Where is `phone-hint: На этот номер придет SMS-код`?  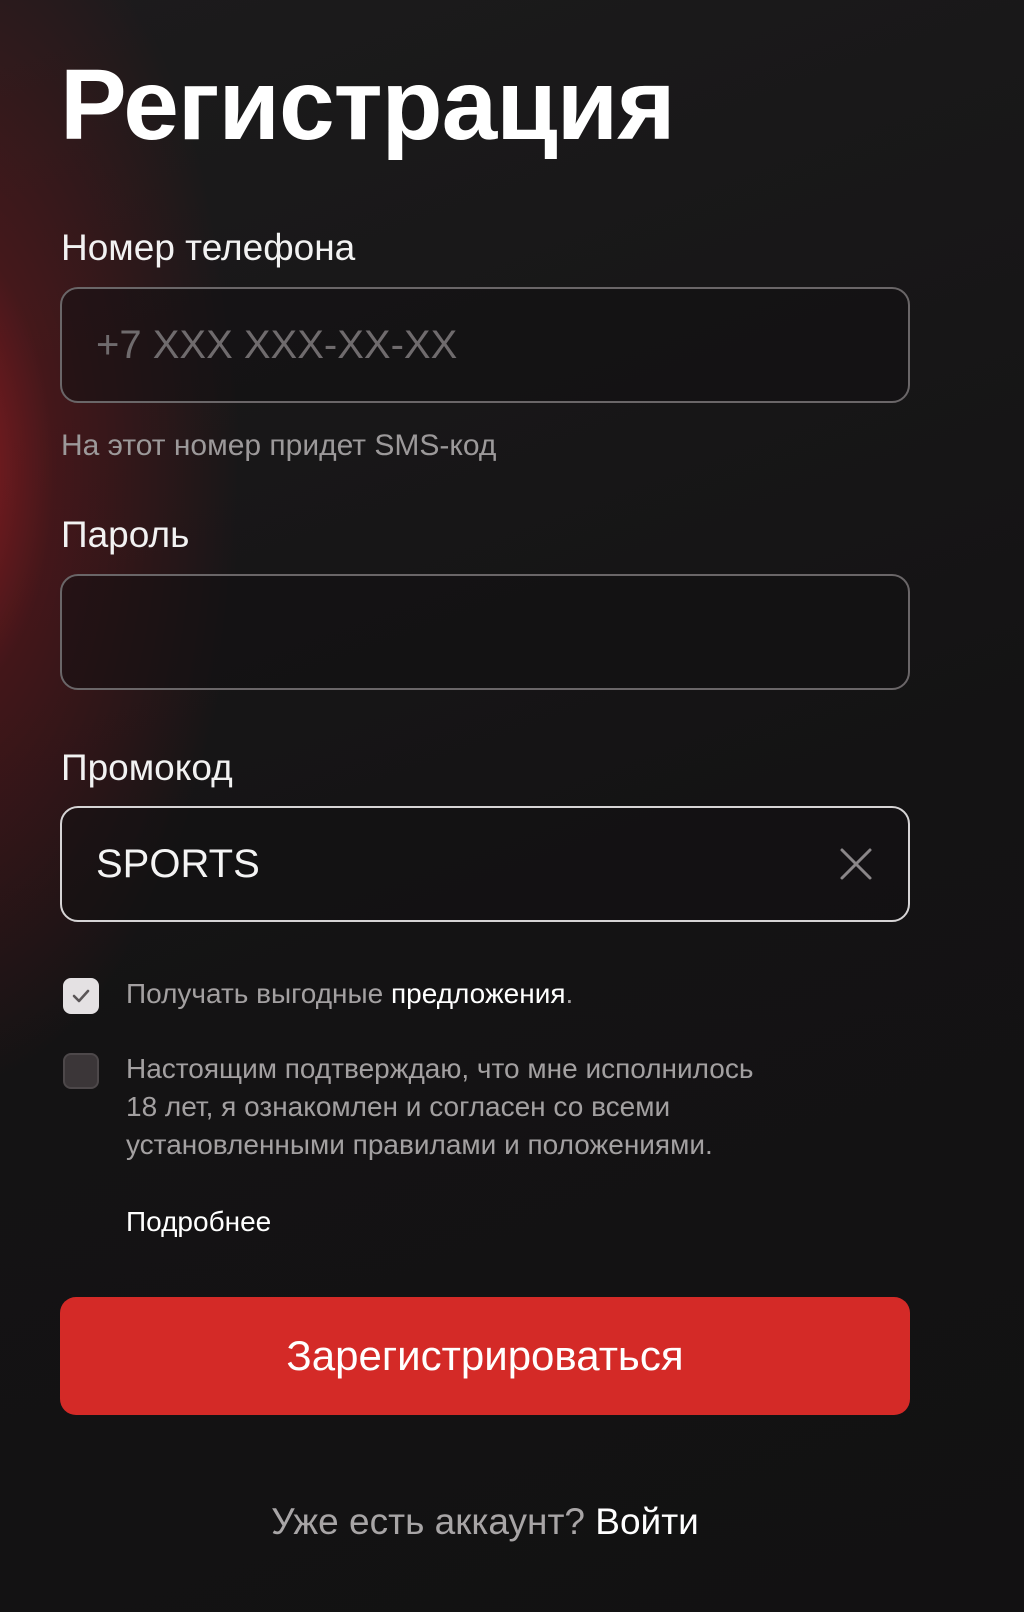 phone-hint: На этот номер придет SMS-код is located at coordinates (279, 445).